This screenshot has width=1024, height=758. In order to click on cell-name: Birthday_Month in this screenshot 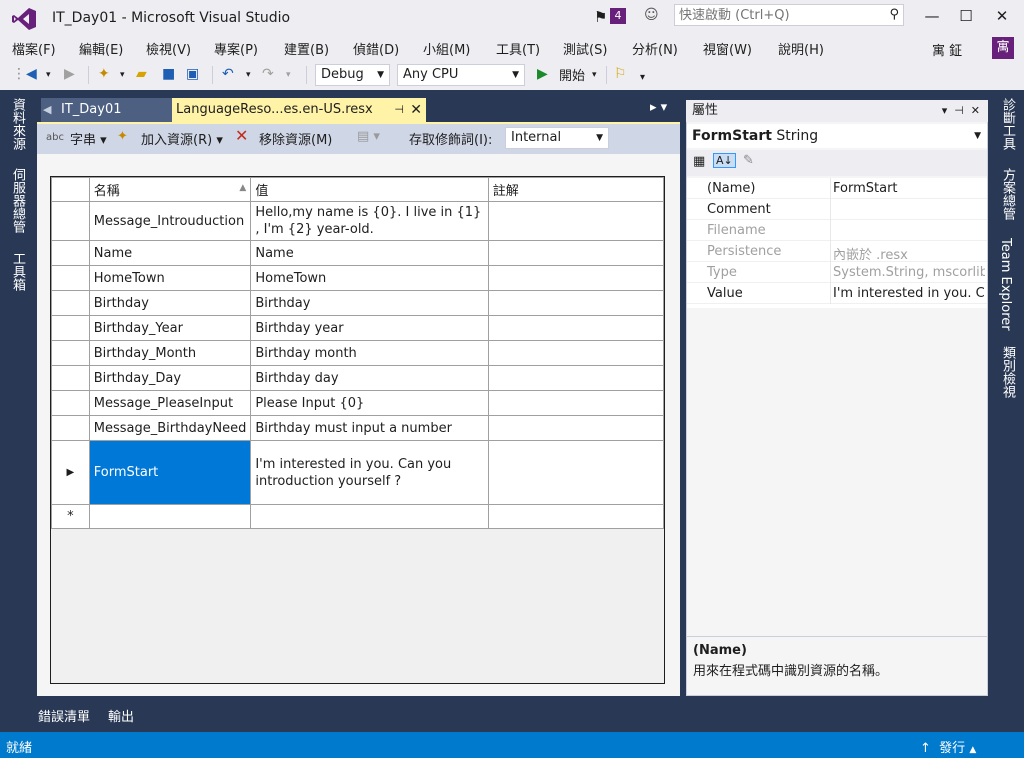, I will do `click(170, 353)`.